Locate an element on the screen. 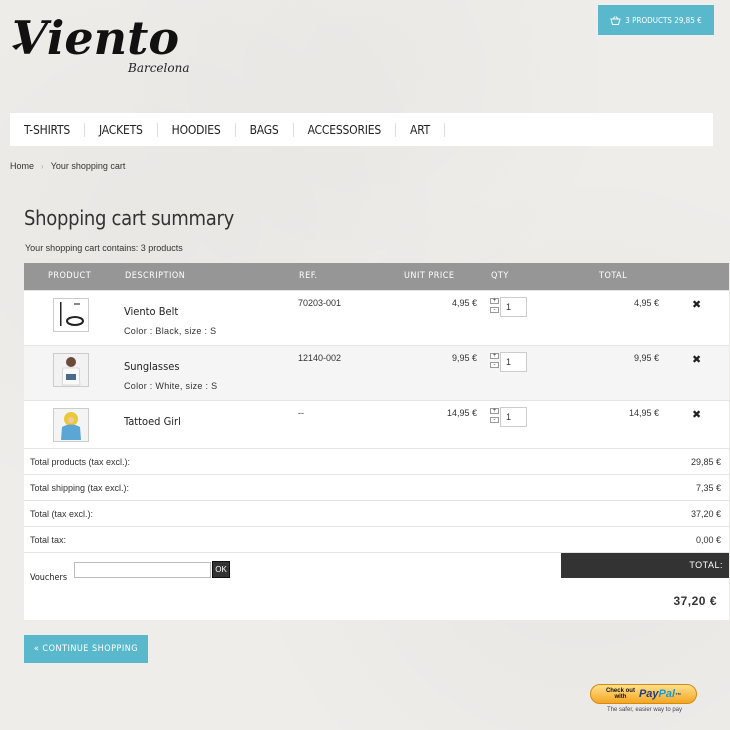 This screenshot has height=730, width=730. paypal-pal: Pal is located at coordinates (667, 694).